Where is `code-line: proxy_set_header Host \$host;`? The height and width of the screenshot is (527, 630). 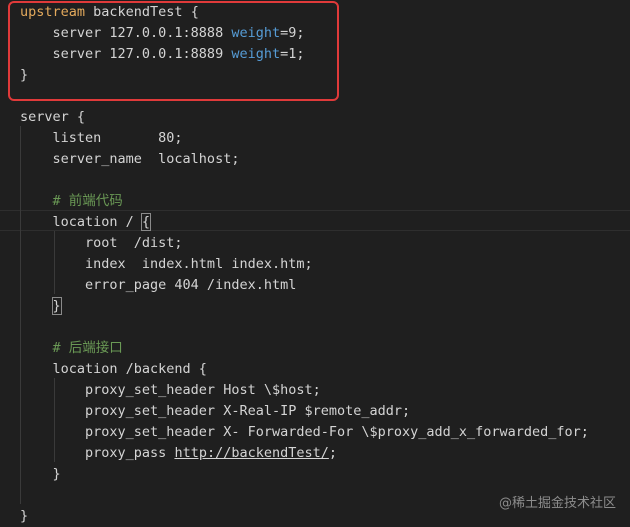 code-line: proxy_set_header Host \$host; is located at coordinates (170, 390).